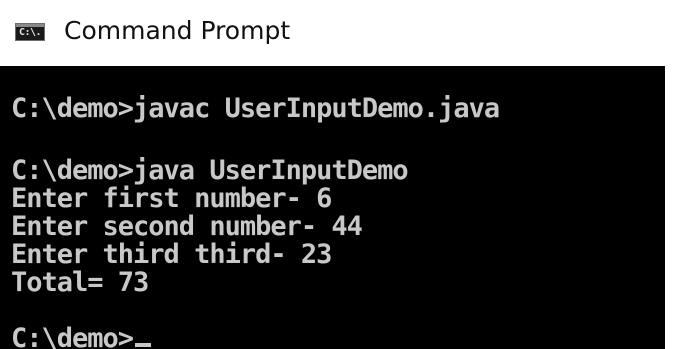 This screenshot has width=685, height=349. Describe the element at coordinates (72, 336) in the screenshot. I see `prompt-text: C:\demo>` at that location.